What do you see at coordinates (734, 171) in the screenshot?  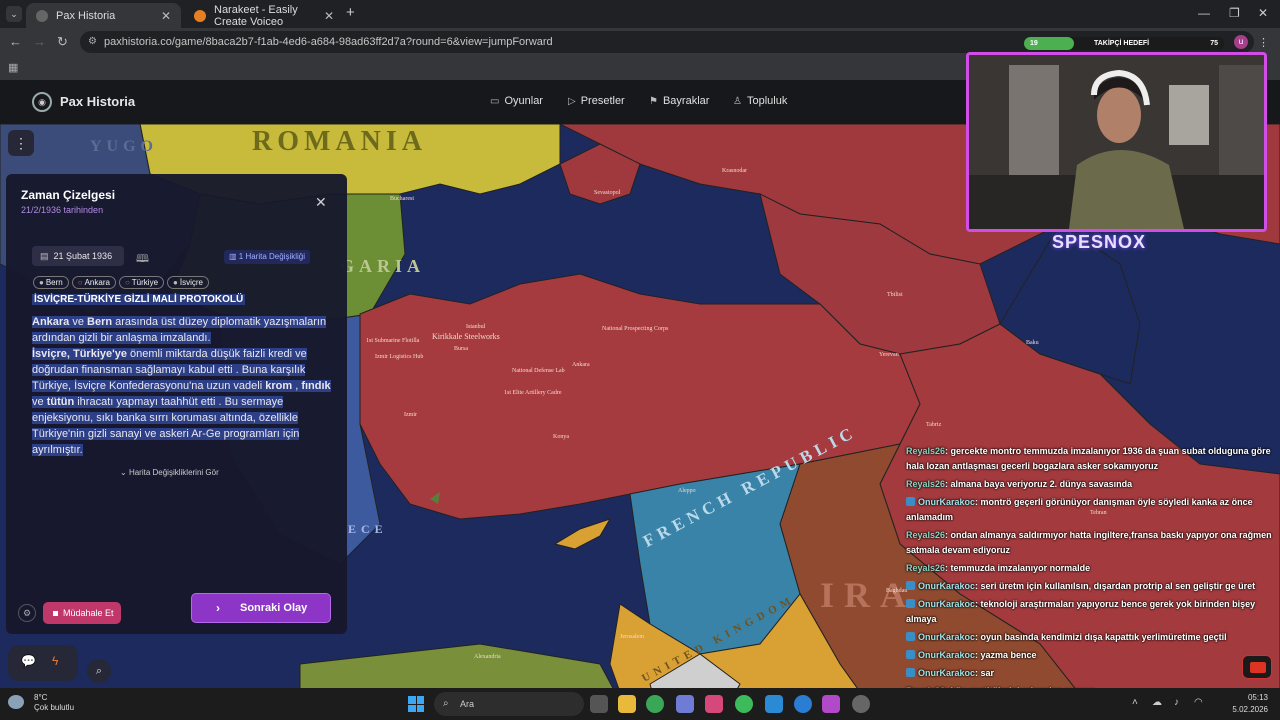 I see `city-krasnodar: Krasnodar` at bounding box center [734, 171].